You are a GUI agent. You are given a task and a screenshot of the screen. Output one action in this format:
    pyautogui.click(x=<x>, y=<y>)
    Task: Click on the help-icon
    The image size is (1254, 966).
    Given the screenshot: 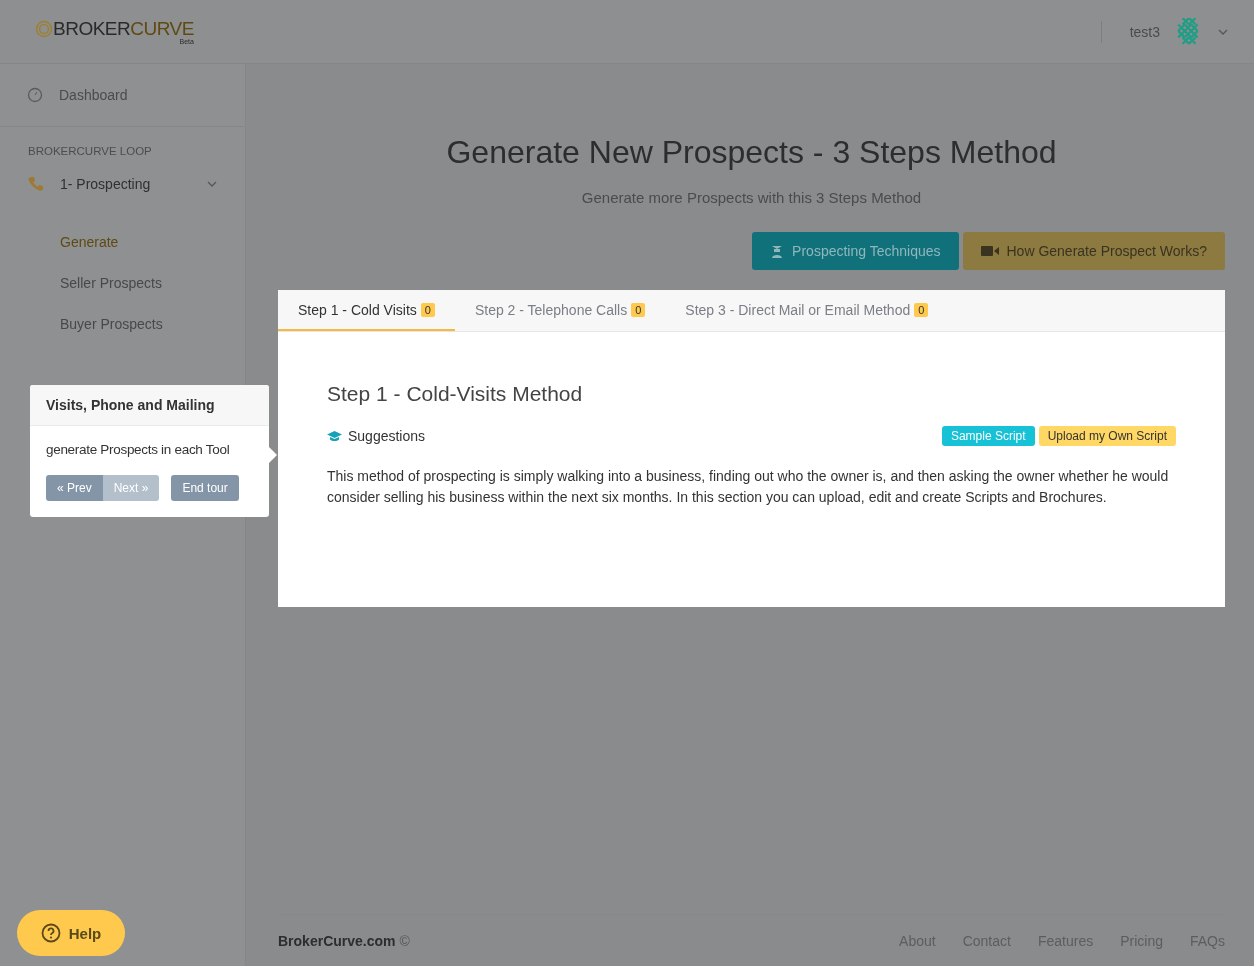 What is the action you would take?
    pyautogui.click(x=50, y=933)
    